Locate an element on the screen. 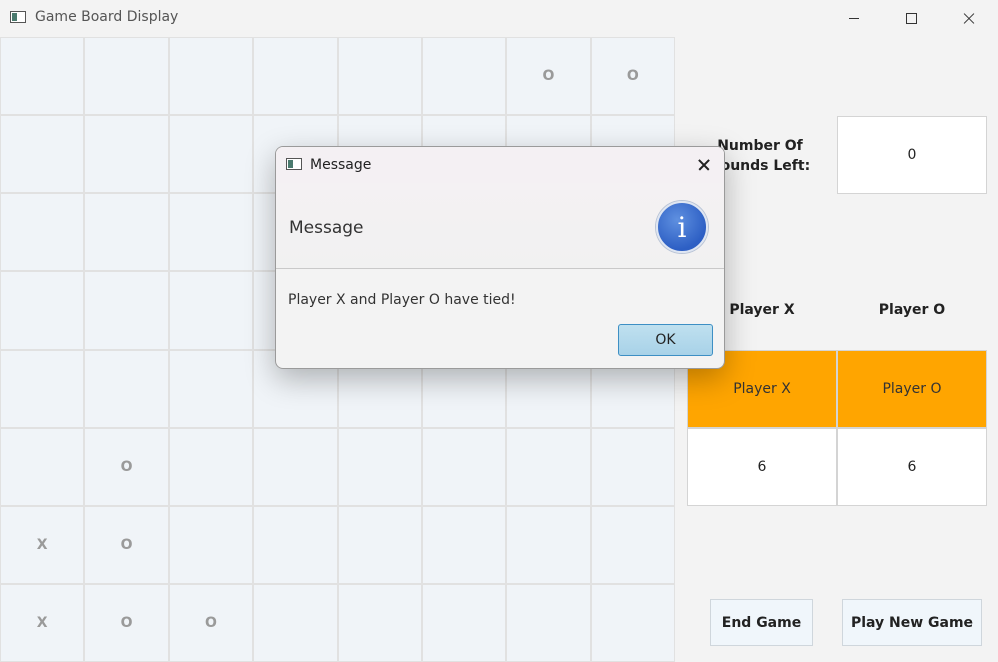 The width and height of the screenshot is (998, 662). dialog-window-icon is located at coordinates (294, 164).